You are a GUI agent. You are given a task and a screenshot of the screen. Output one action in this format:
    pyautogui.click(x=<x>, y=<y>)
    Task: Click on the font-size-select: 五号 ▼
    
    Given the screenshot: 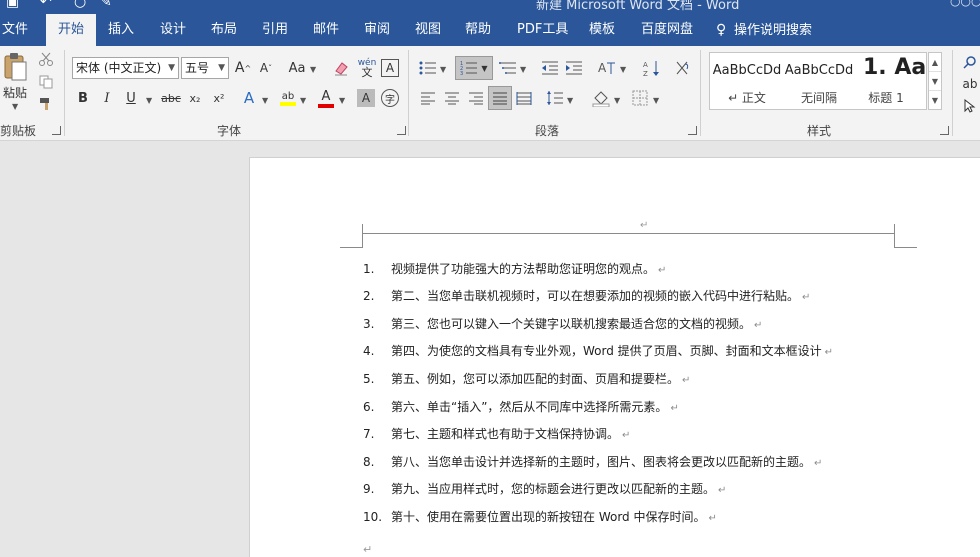 What is the action you would take?
    pyautogui.click(x=205, y=68)
    